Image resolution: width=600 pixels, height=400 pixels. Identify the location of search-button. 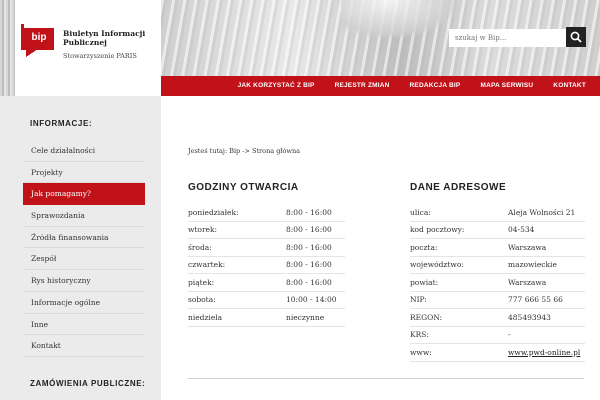
(576, 37).